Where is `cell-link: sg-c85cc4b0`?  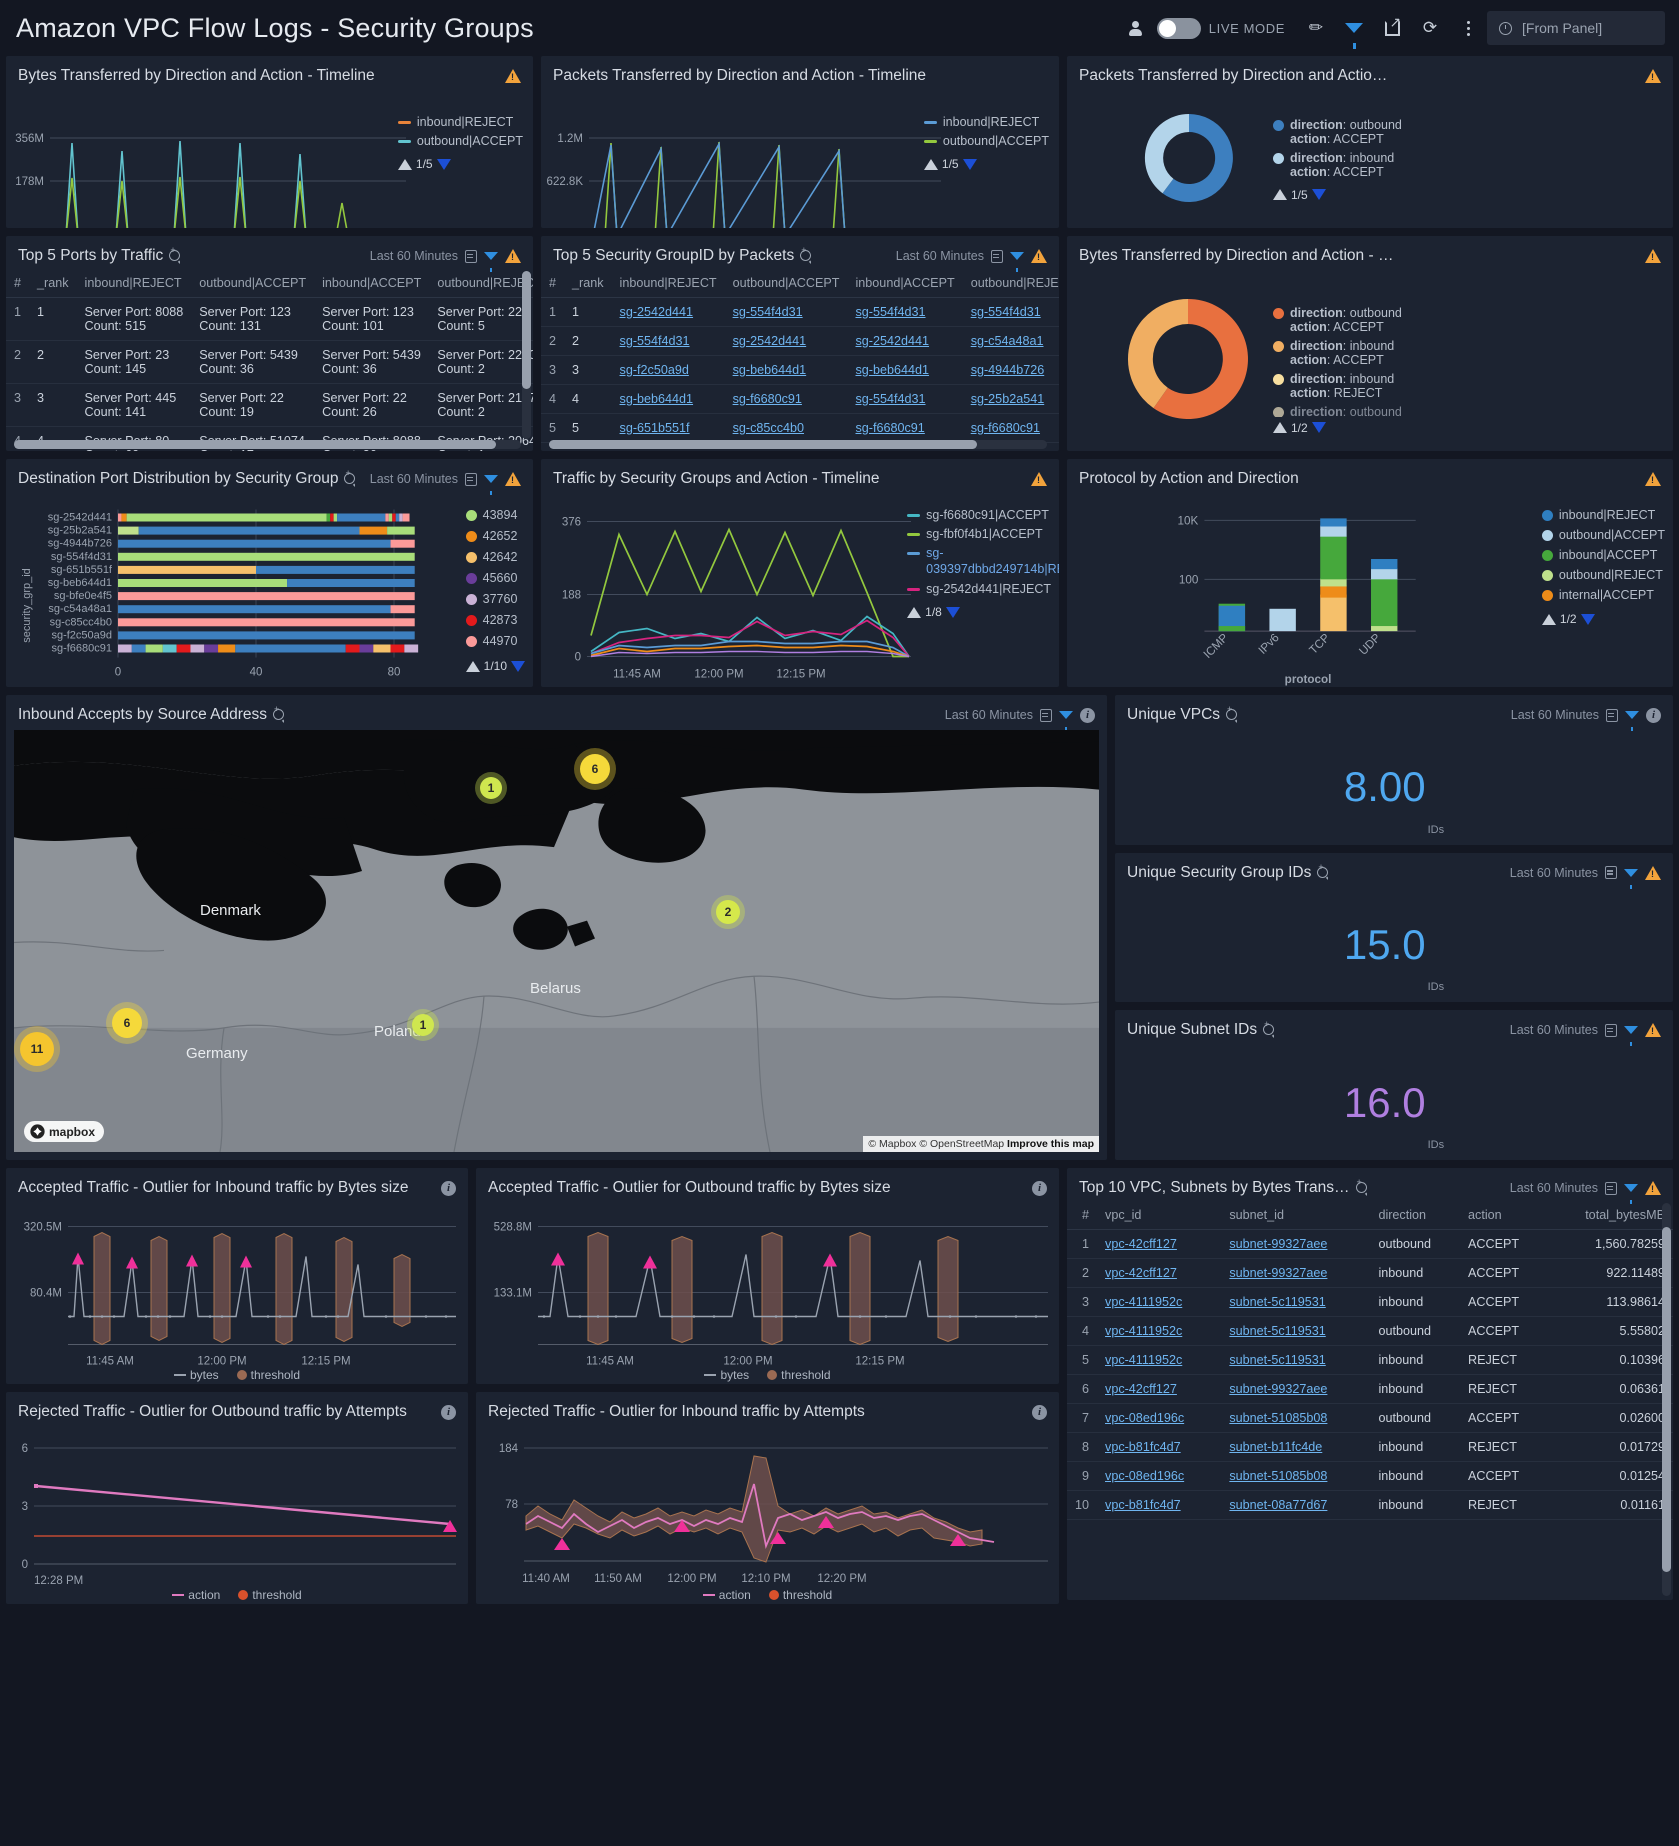 cell-link: sg-c85cc4b0 is located at coordinates (768, 428).